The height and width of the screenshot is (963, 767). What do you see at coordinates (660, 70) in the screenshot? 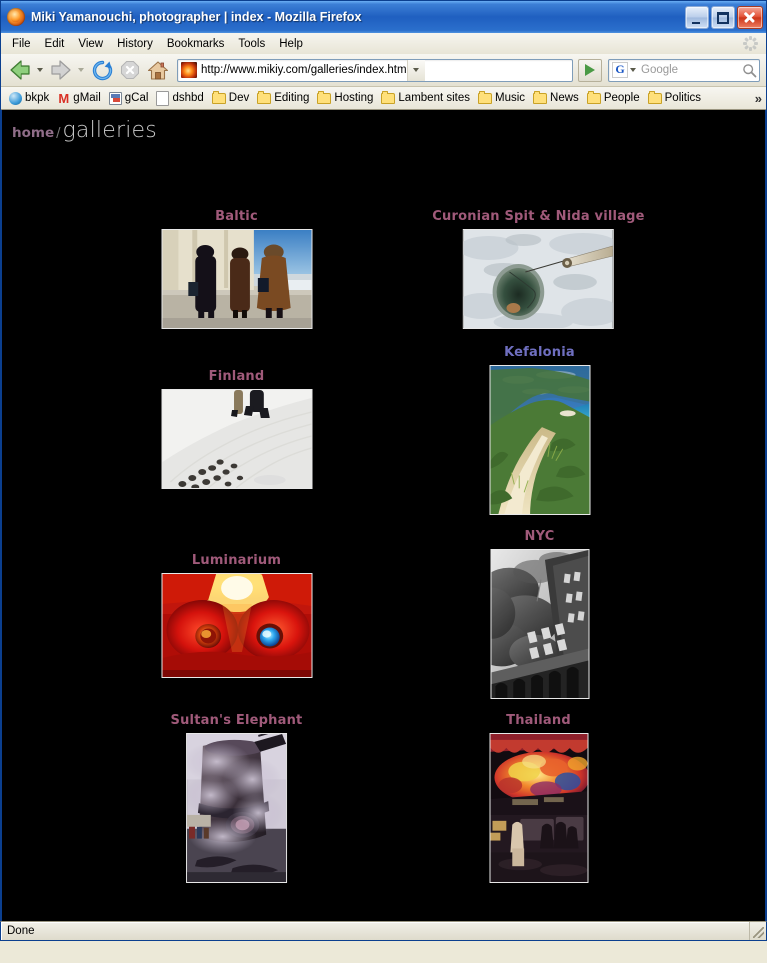
I see `search-placeholder-text: Google` at bounding box center [660, 70].